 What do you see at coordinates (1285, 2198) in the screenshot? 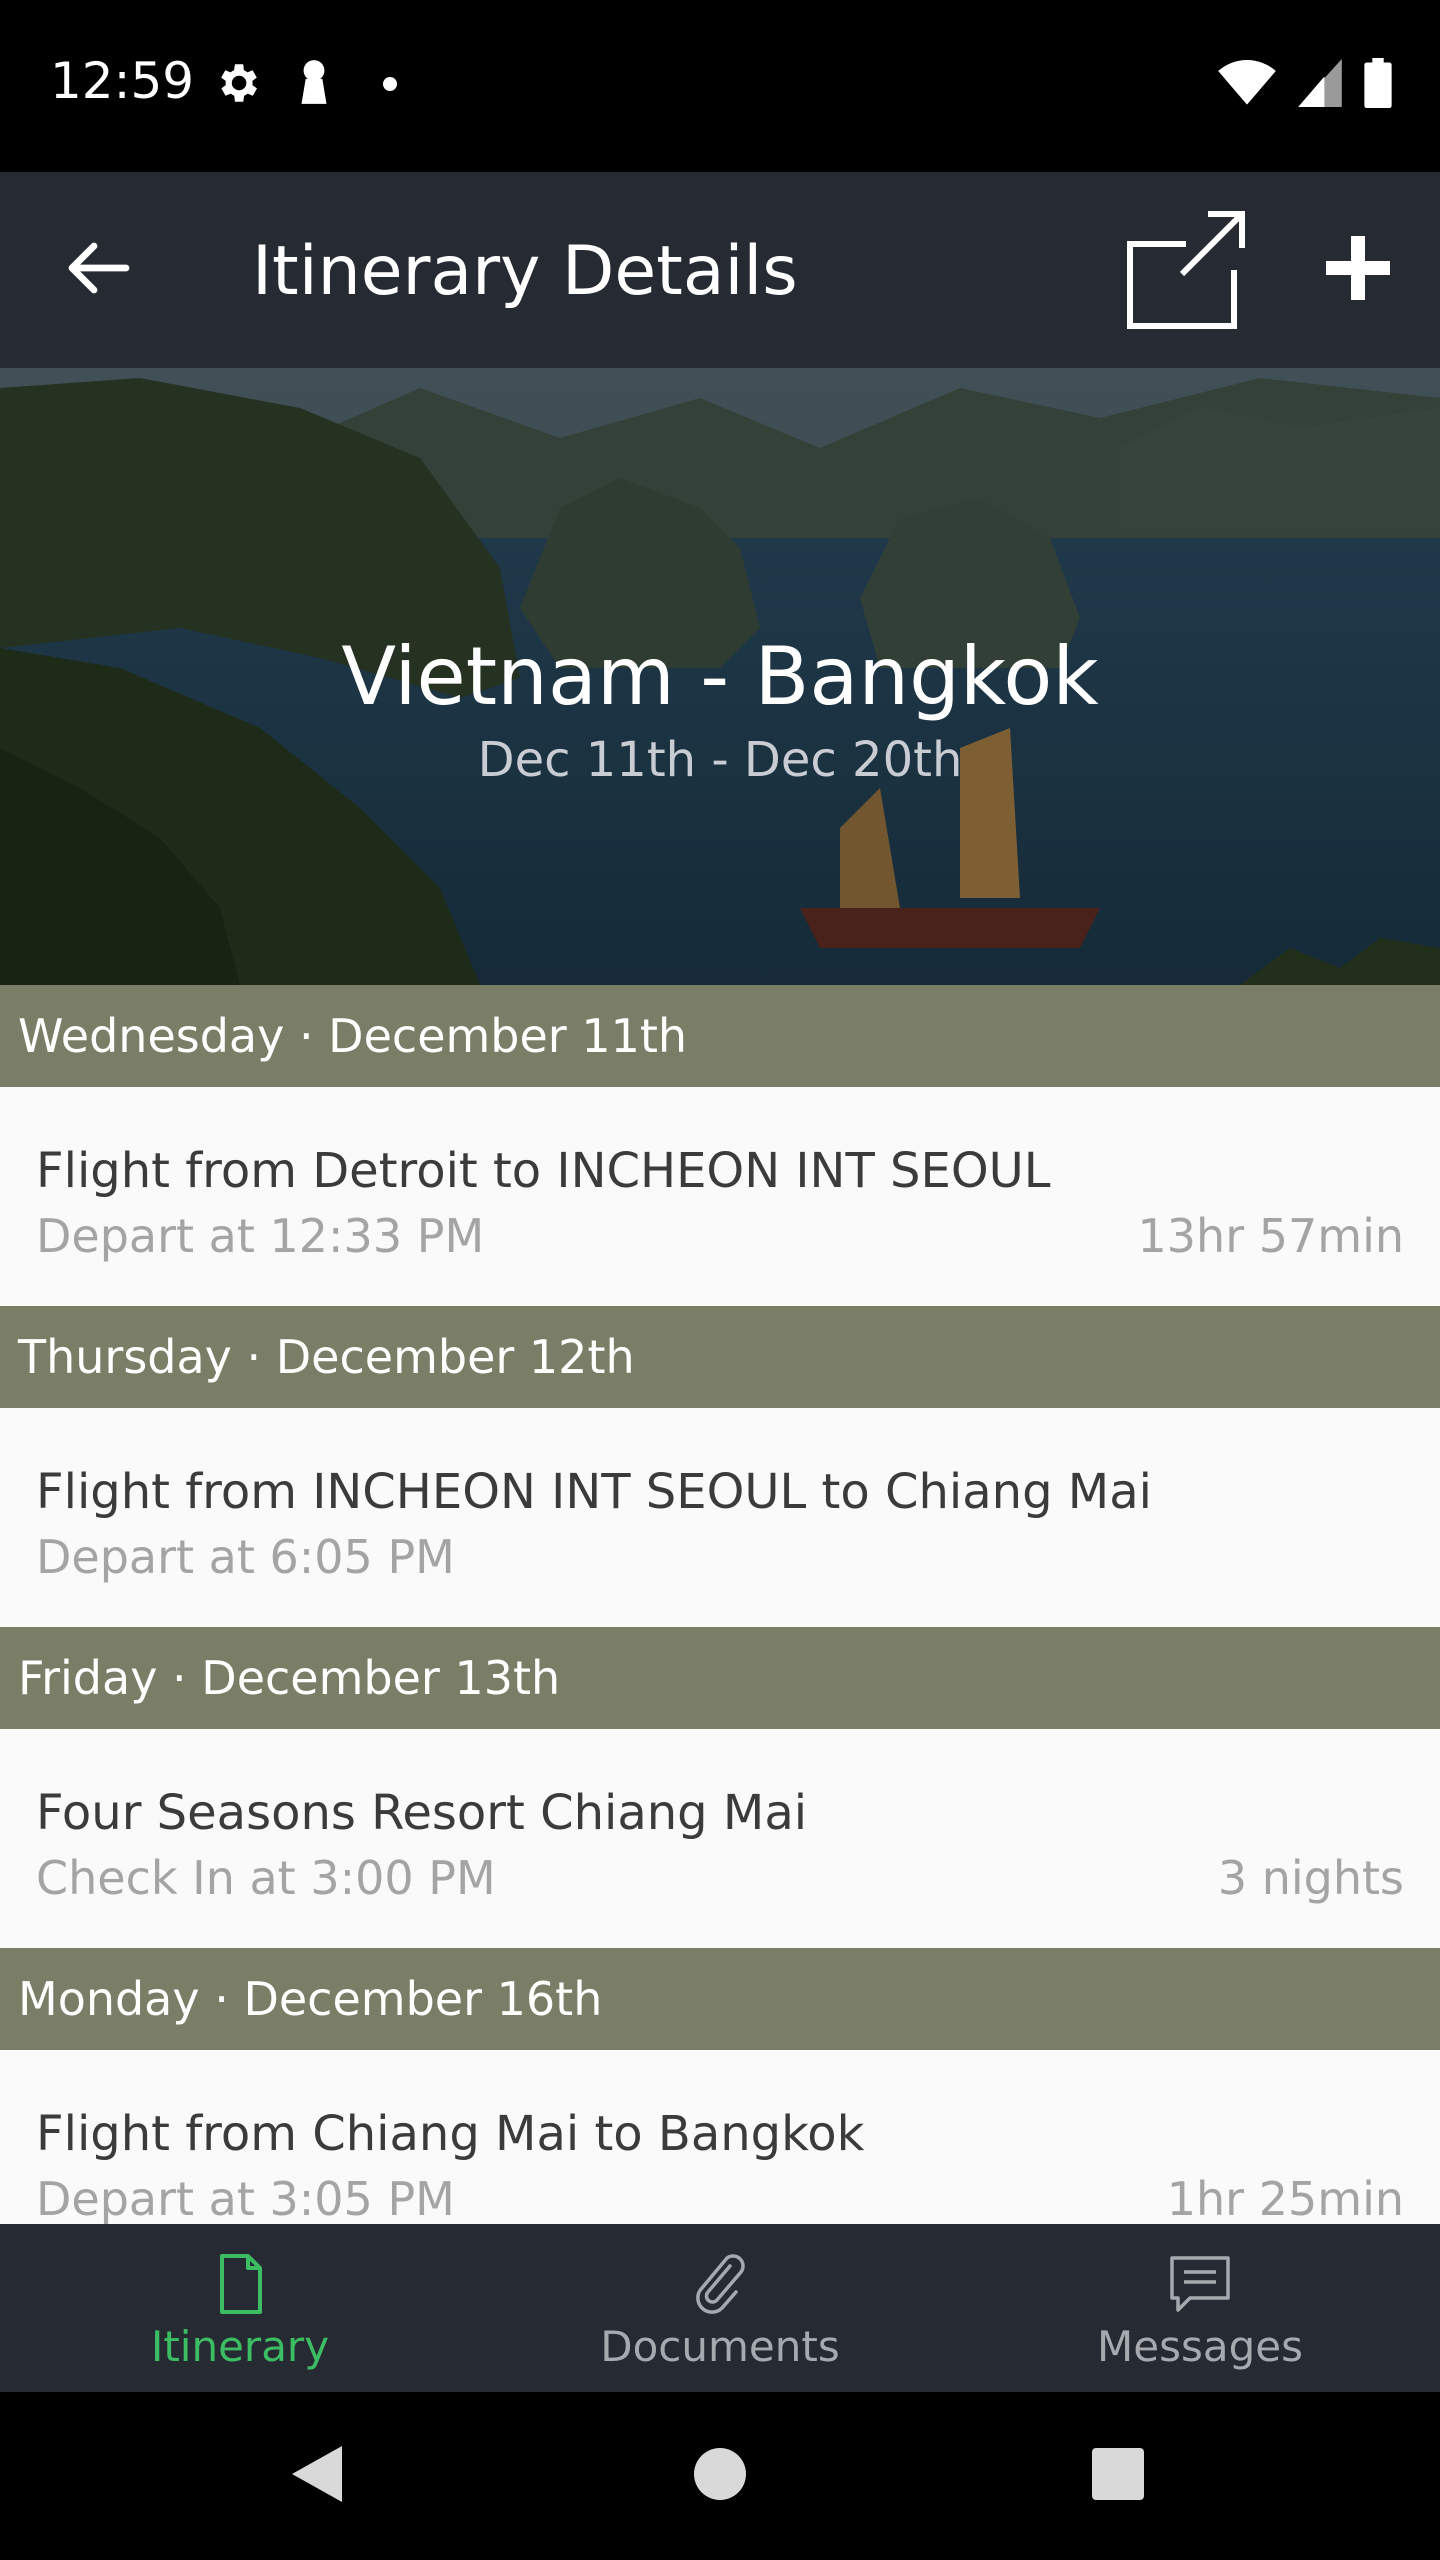
I see `item-duration: 1hr 25min` at bounding box center [1285, 2198].